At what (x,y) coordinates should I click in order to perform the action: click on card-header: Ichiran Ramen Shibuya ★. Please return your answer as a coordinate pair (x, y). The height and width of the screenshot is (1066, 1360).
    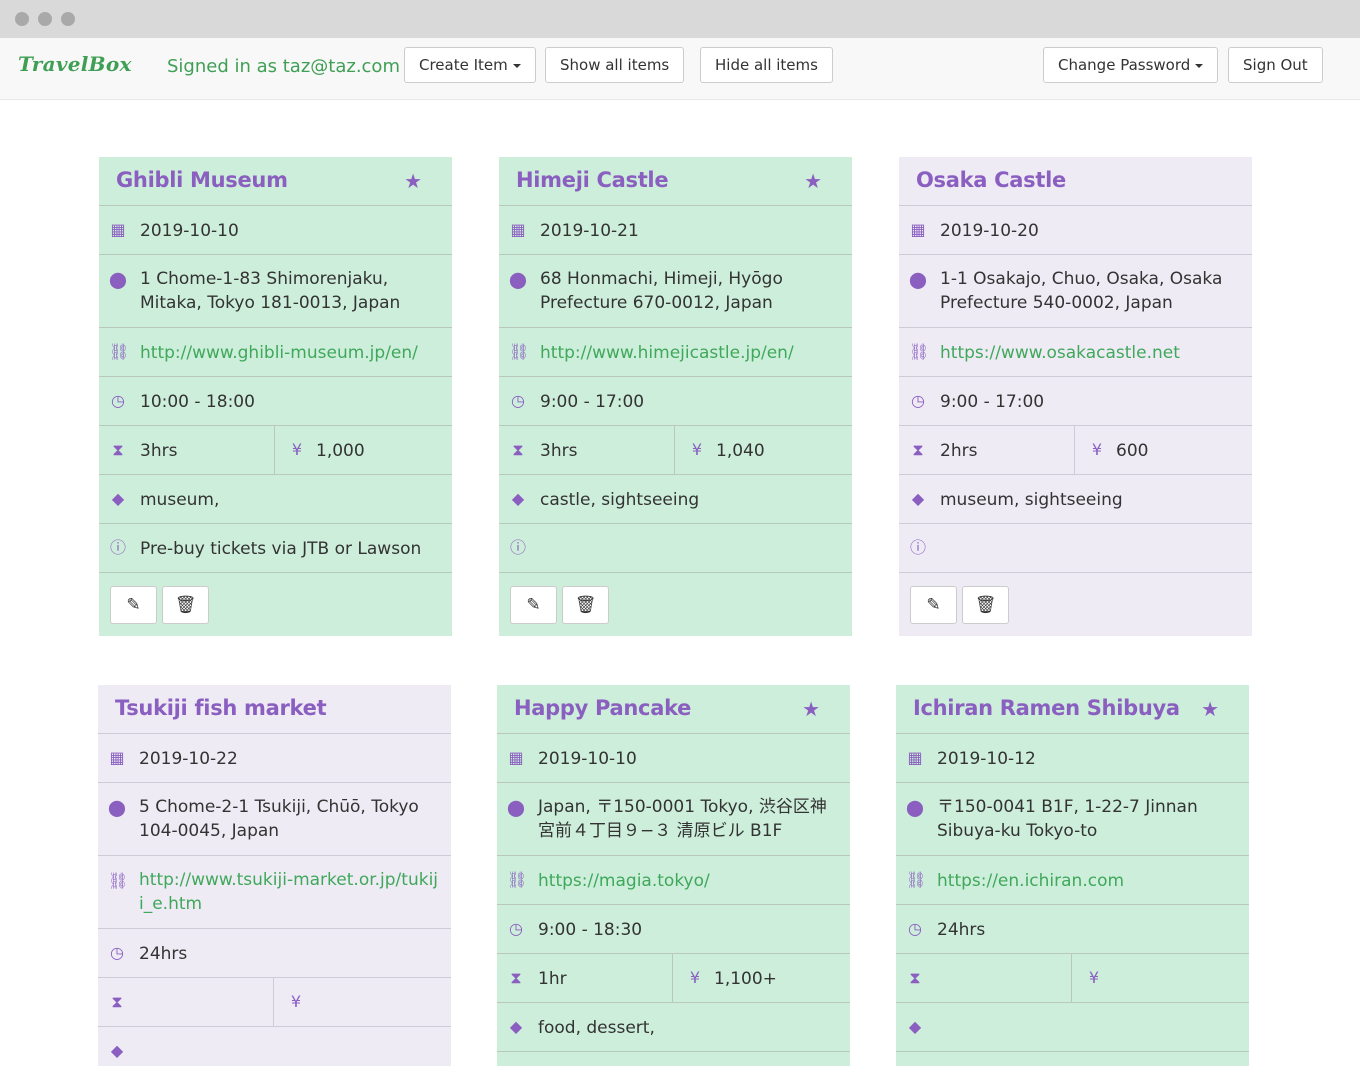
    Looking at the image, I should click on (1072, 709).